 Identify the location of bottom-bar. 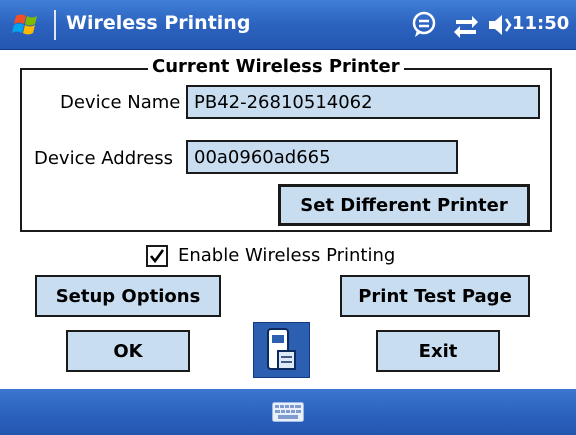
(288, 412).